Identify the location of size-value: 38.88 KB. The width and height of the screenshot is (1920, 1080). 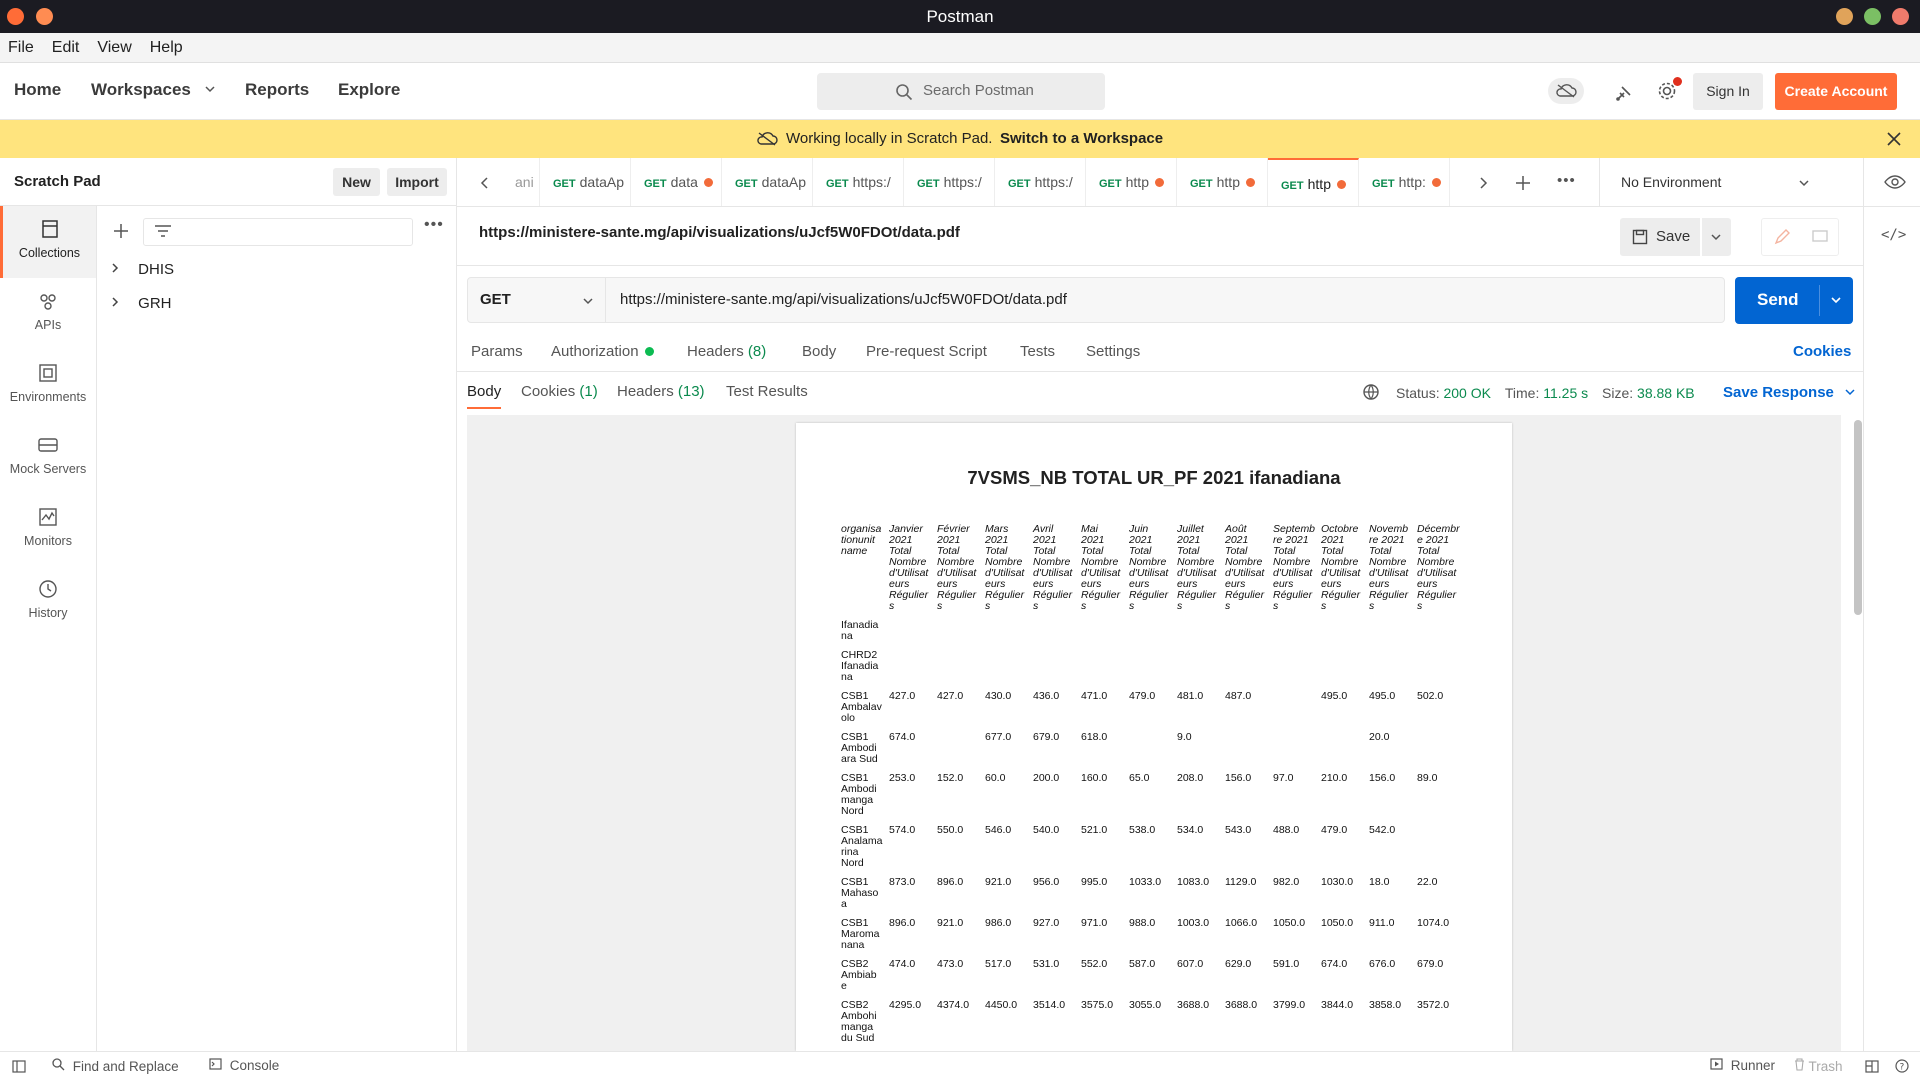
(1666, 393).